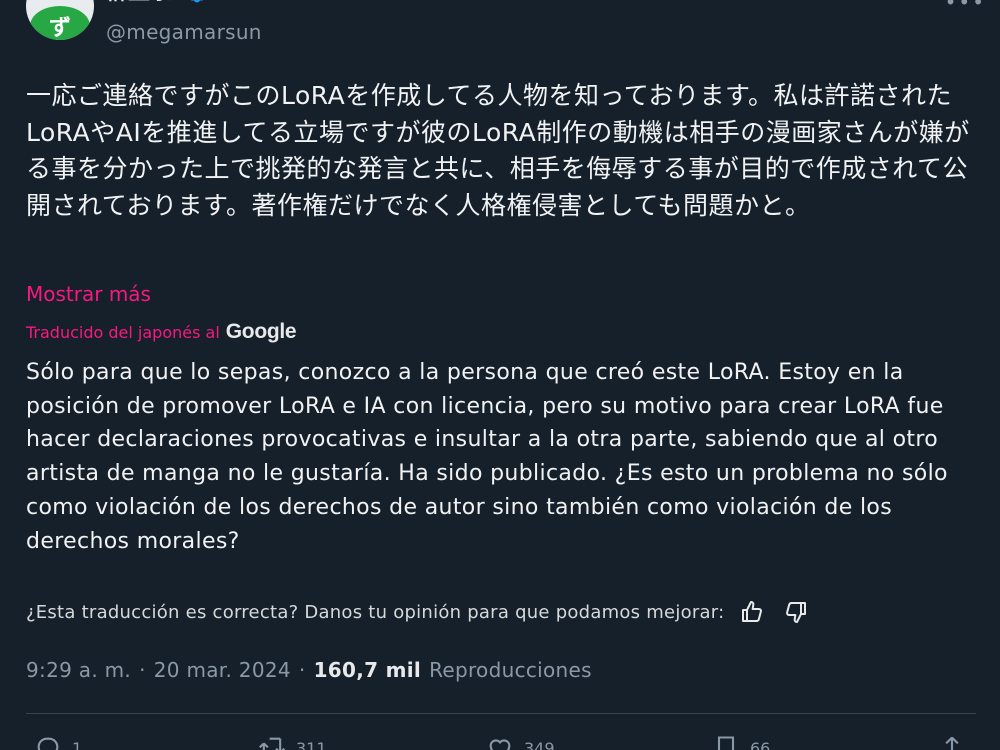 The height and width of the screenshot is (750, 1000). Describe the element at coordinates (741, 742) in the screenshot. I see `bookmark-button: 66` at that location.